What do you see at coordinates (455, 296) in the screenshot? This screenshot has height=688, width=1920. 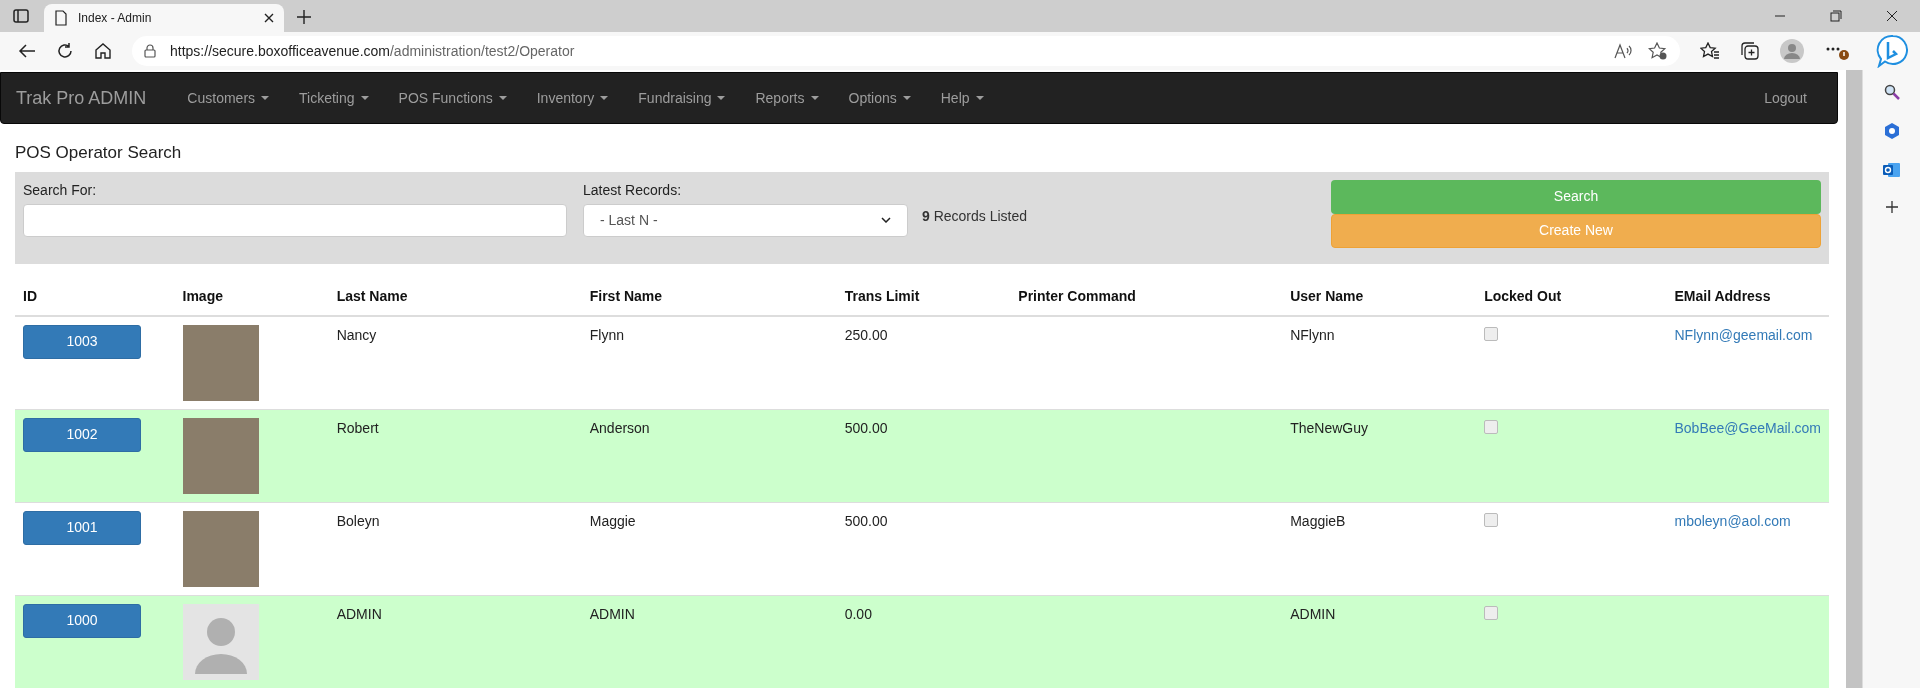 I see `column-header: Last Name` at bounding box center [455, 296].